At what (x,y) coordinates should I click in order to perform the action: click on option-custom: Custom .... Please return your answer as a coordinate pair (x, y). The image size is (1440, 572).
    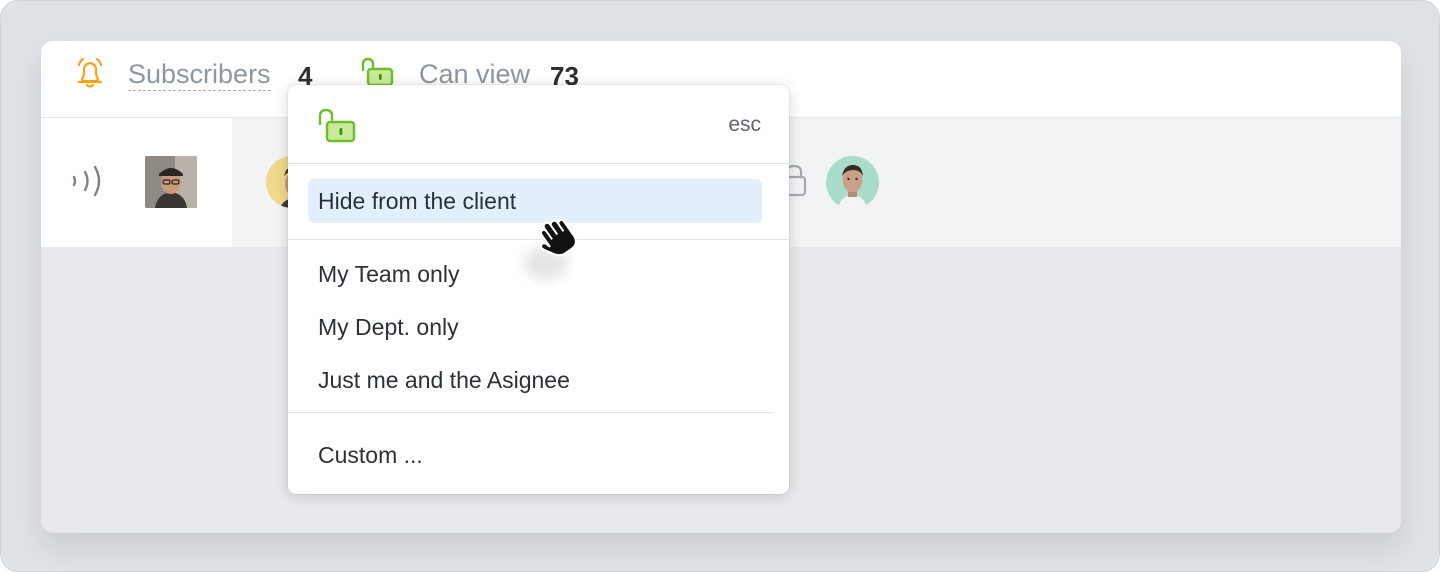
    Looking at the image, I should click on (535, 455).